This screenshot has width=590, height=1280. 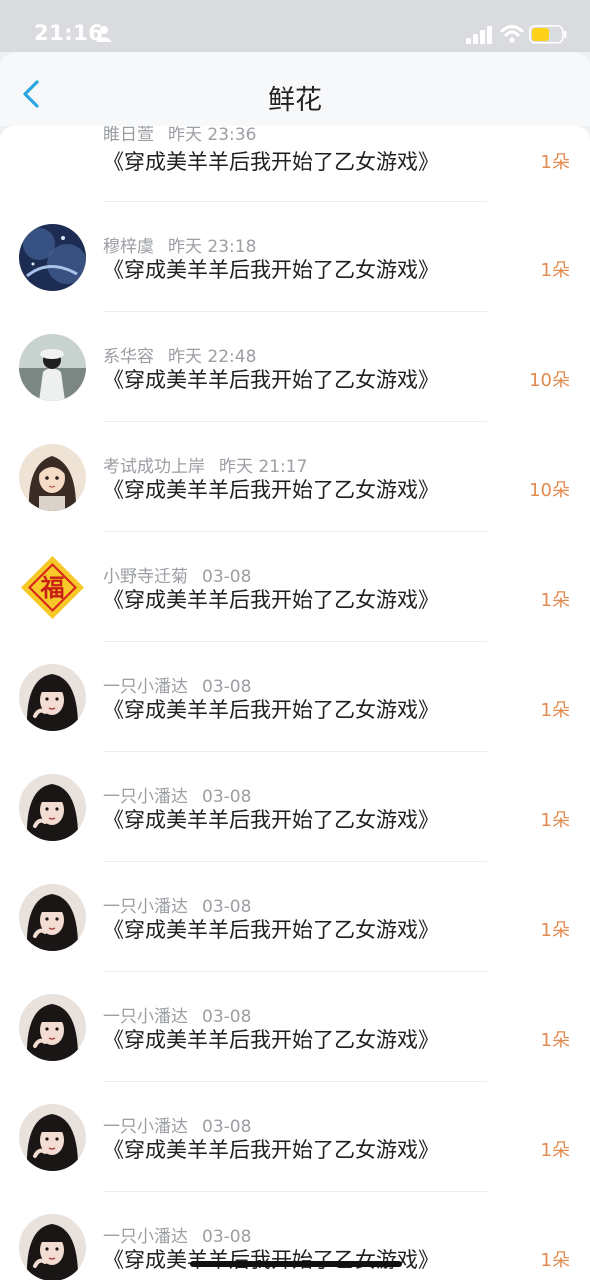 What do you see at coordinates (104, 34) in the screenshot?
I see `person-icon` at bounding box center [104, 34].